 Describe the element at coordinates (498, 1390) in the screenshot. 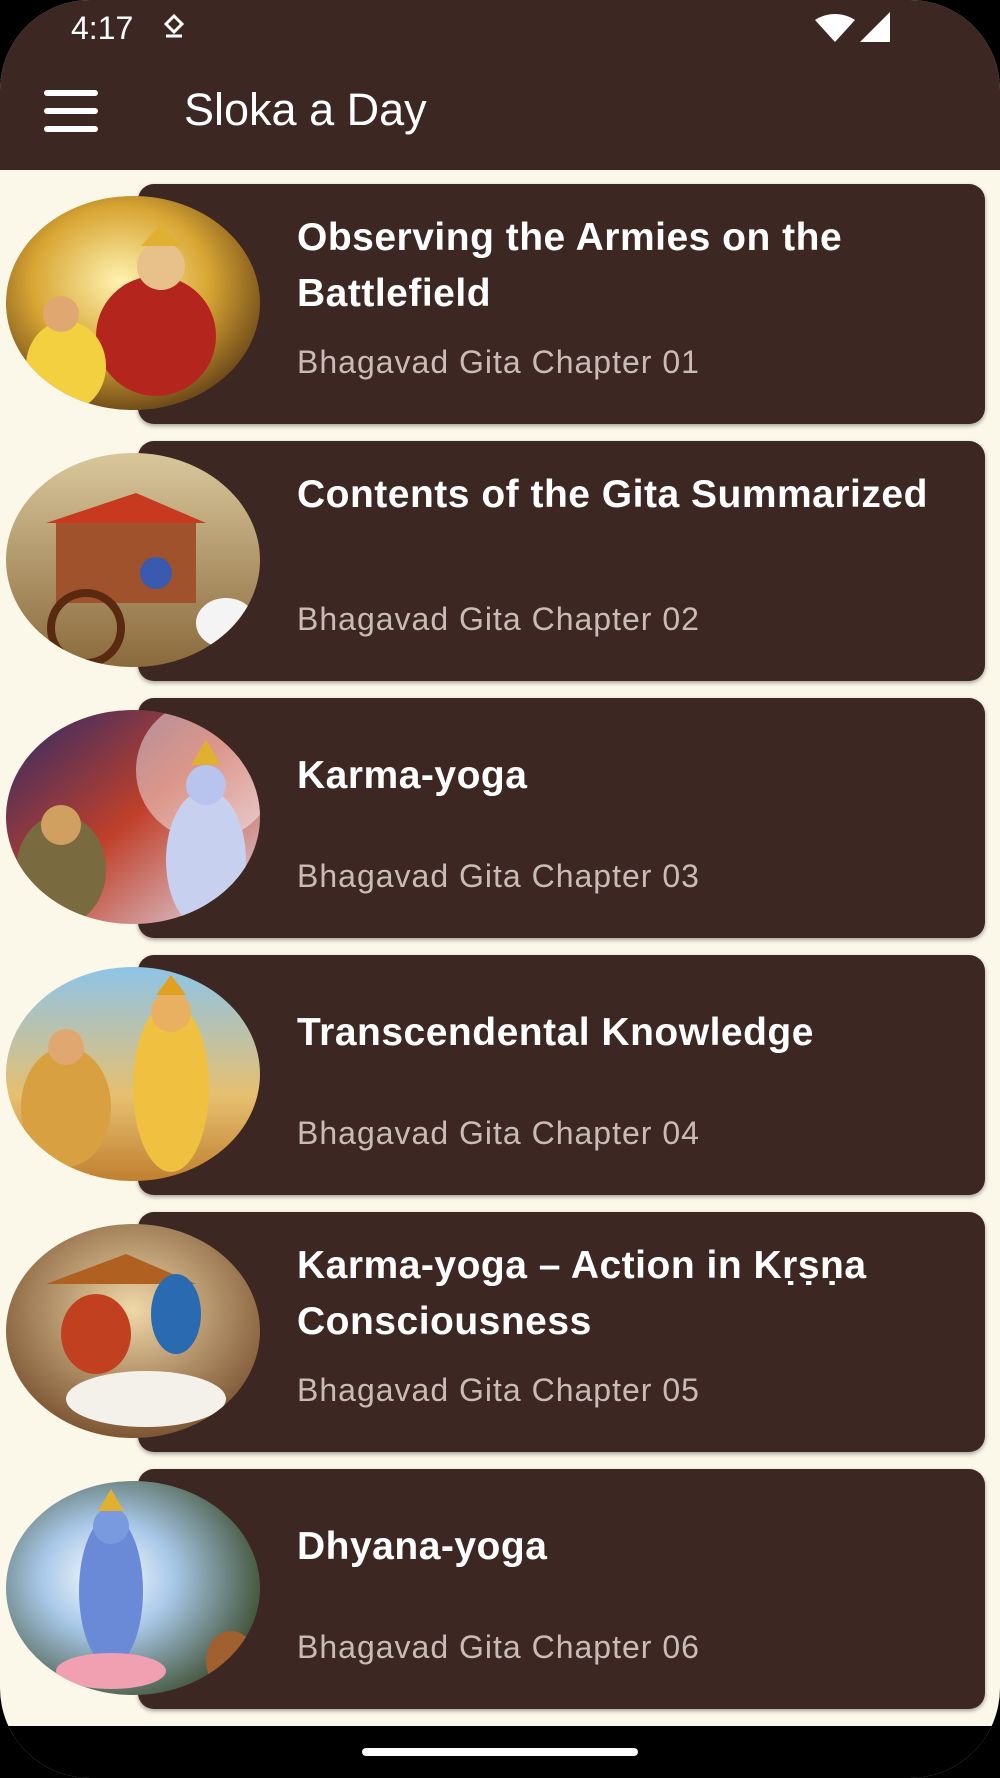

I see `chapter-subtitle: Bhagavad Gita Chapter 05` at that location.